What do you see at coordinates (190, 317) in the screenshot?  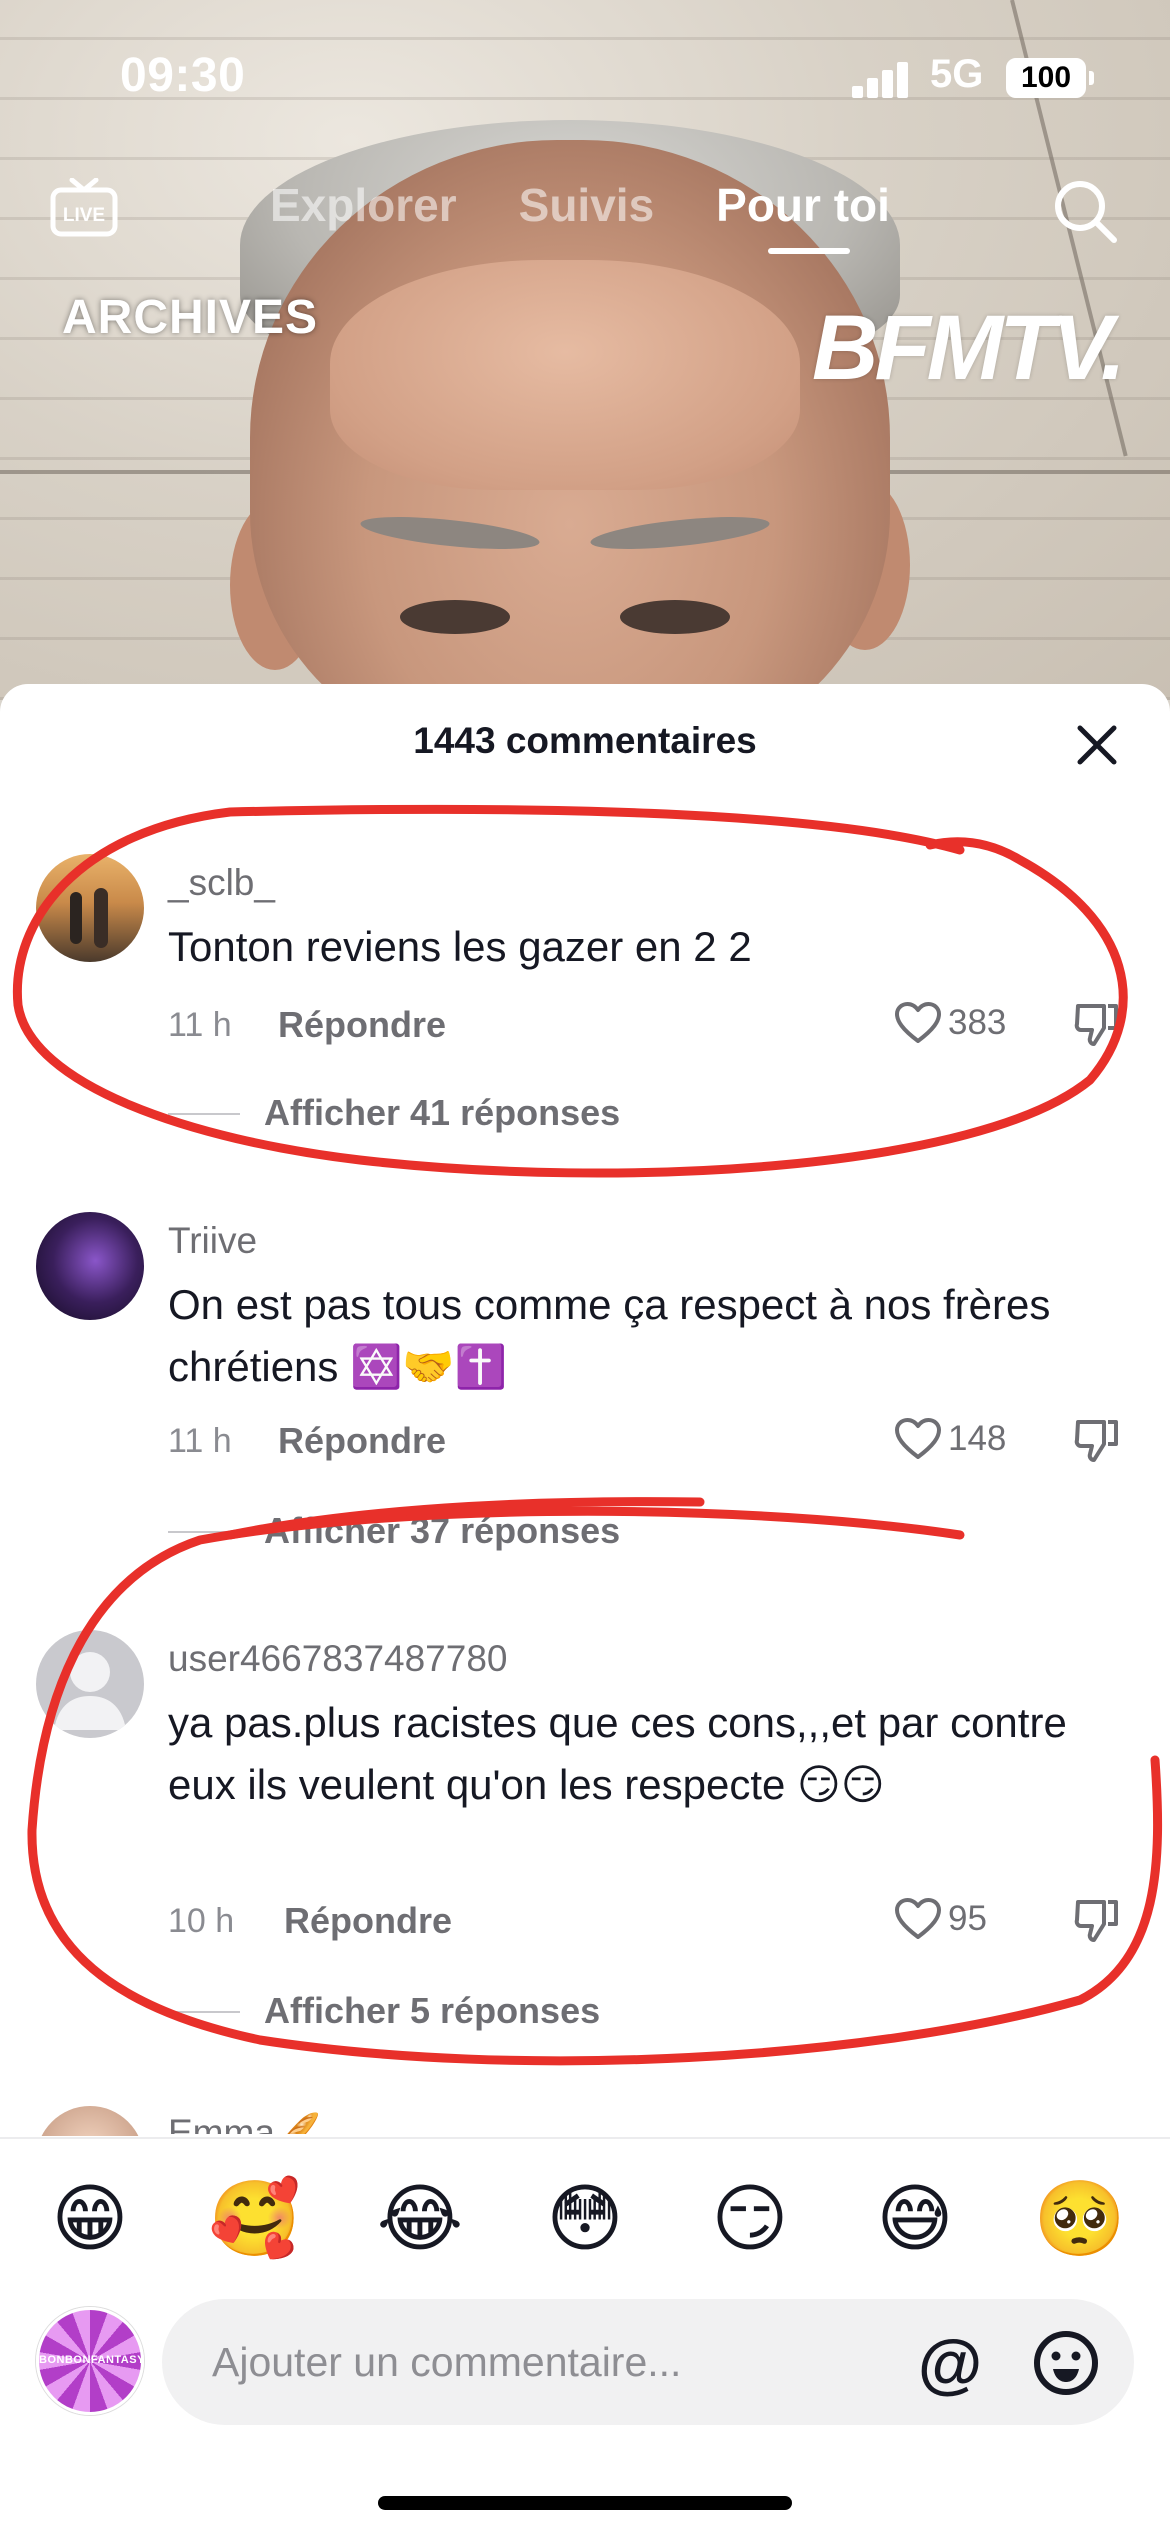 I see `video-overlay-archives: ARCHIVES` at bounding box center [190, 317].